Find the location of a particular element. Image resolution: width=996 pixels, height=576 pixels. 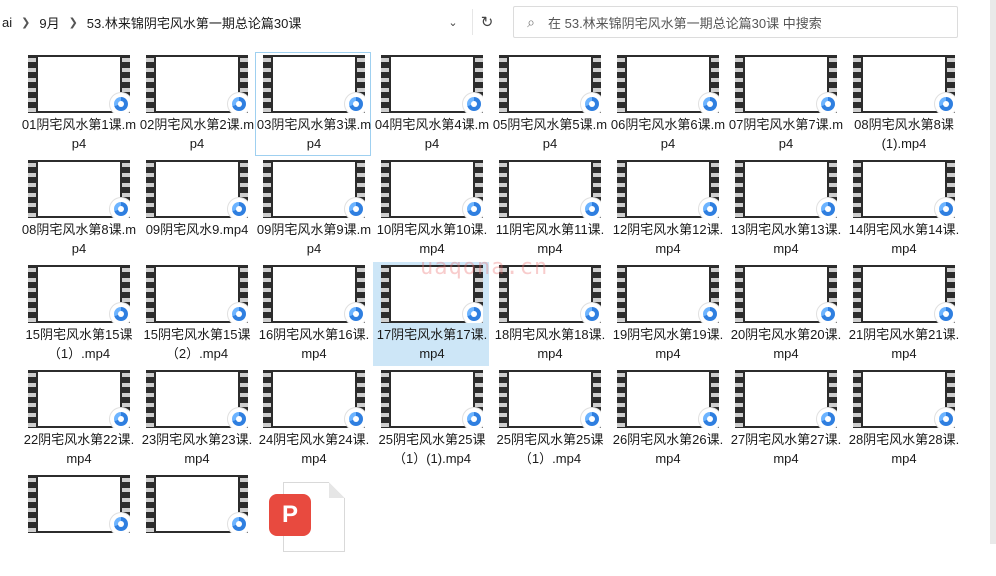

file-item: 08阴宅风水第8课.mp4 is located at coordinates (78, 209).